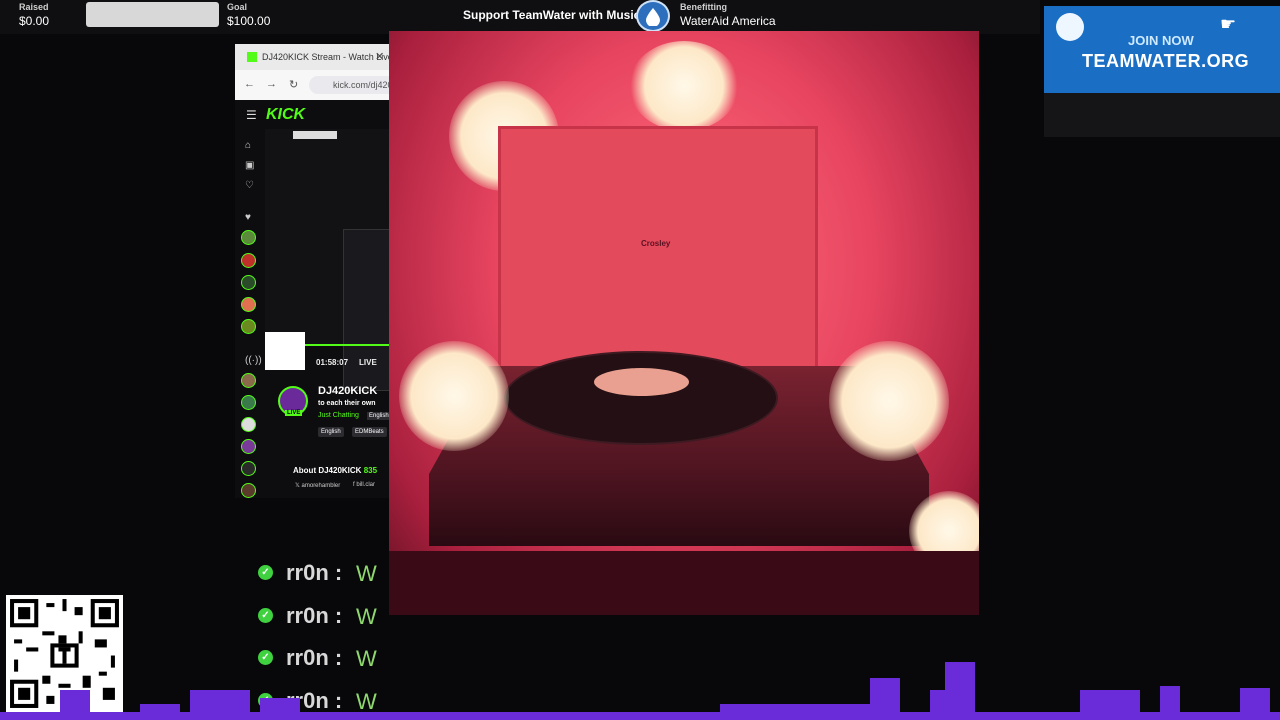  What do you see at coordinates (248, 145) in the screenshot?
I see `home-icon: ⌂` at bounding box center [248, 145].